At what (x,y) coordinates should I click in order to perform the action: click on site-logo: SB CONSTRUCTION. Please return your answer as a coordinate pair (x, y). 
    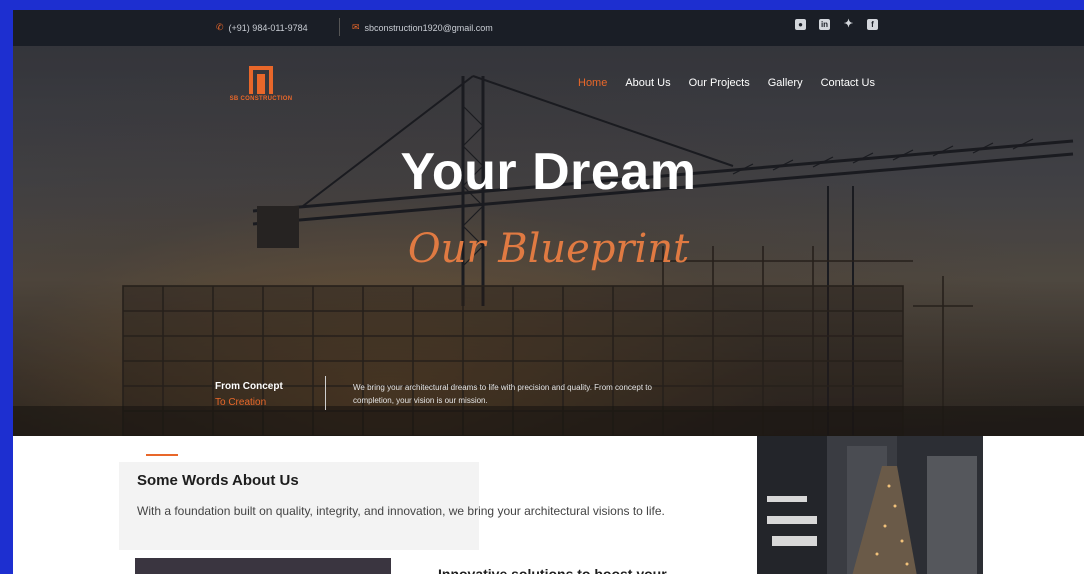
    Looking at the image, I should click on (261, 85).